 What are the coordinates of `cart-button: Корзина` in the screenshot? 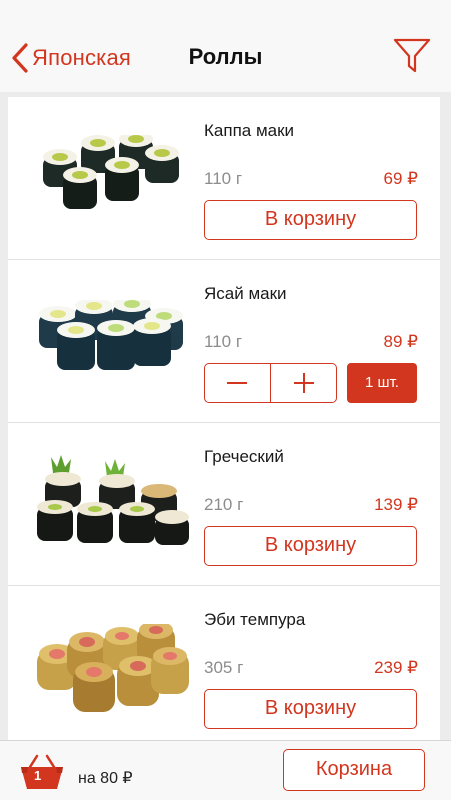 It's located at (354, 770).